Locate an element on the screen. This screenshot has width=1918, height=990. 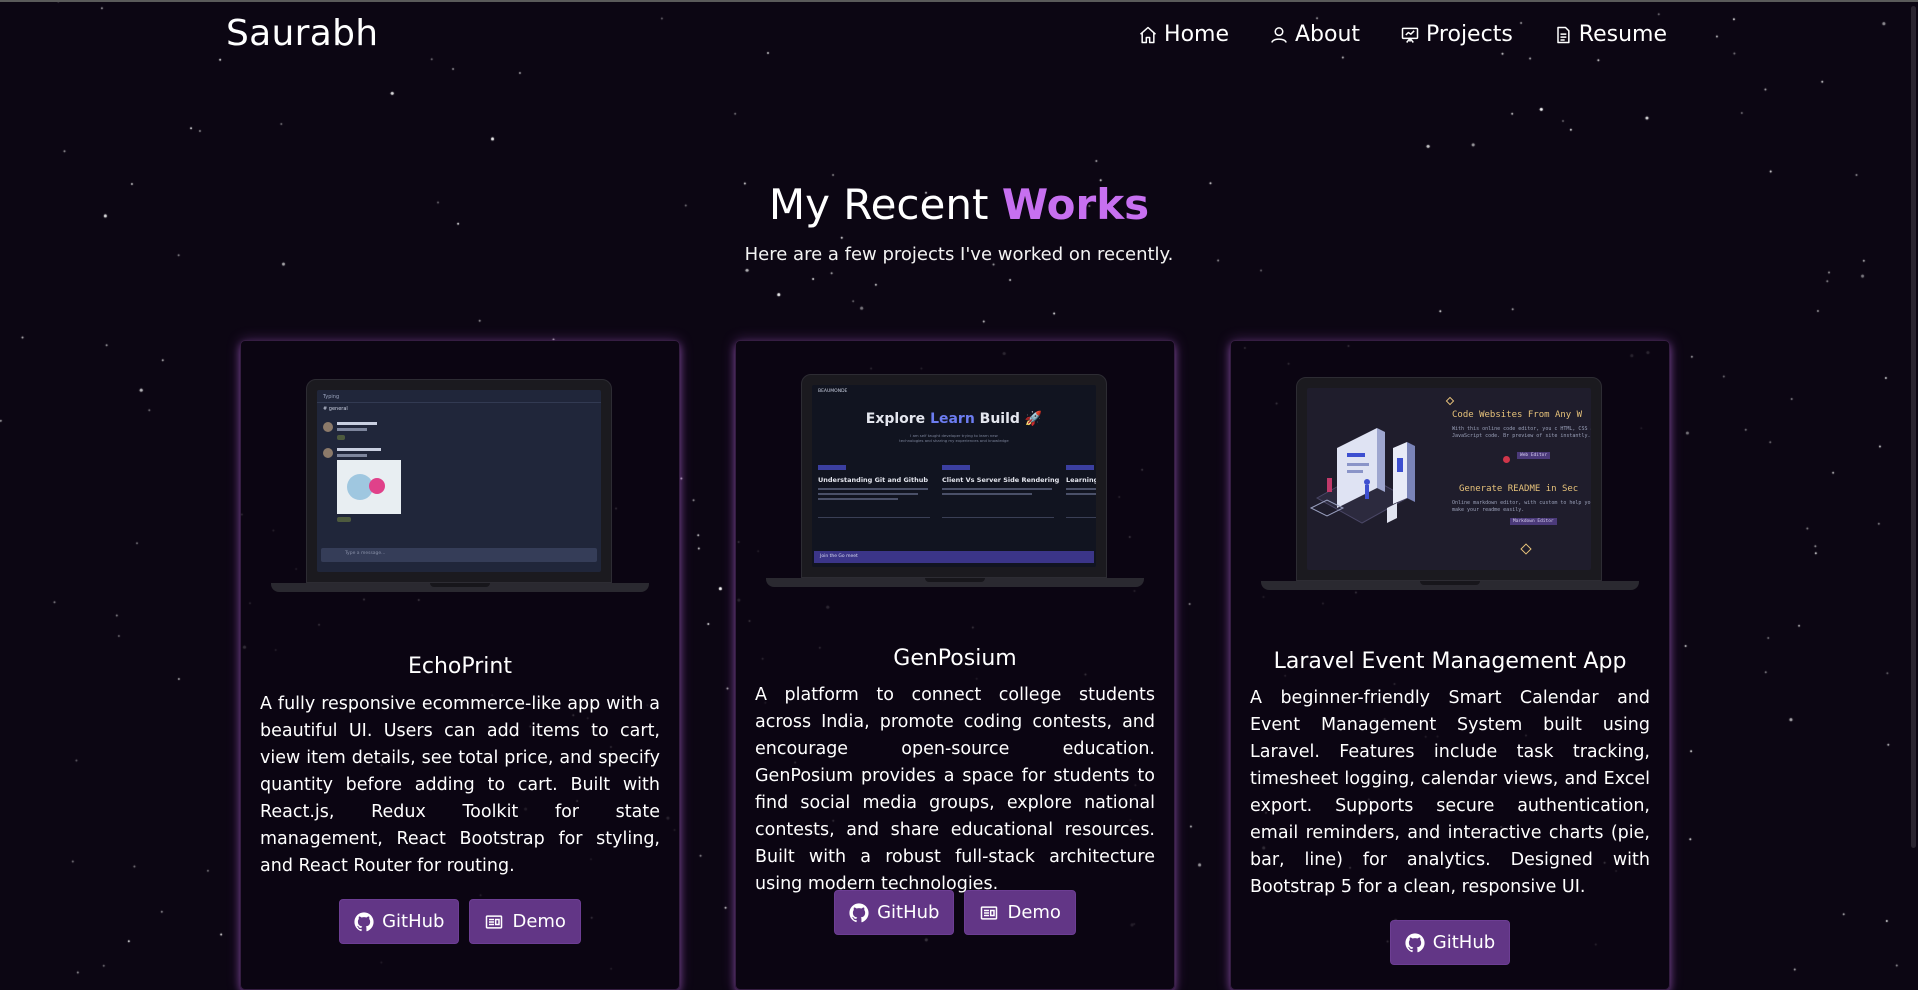
user-icon is located at coordinates (1279, 34).